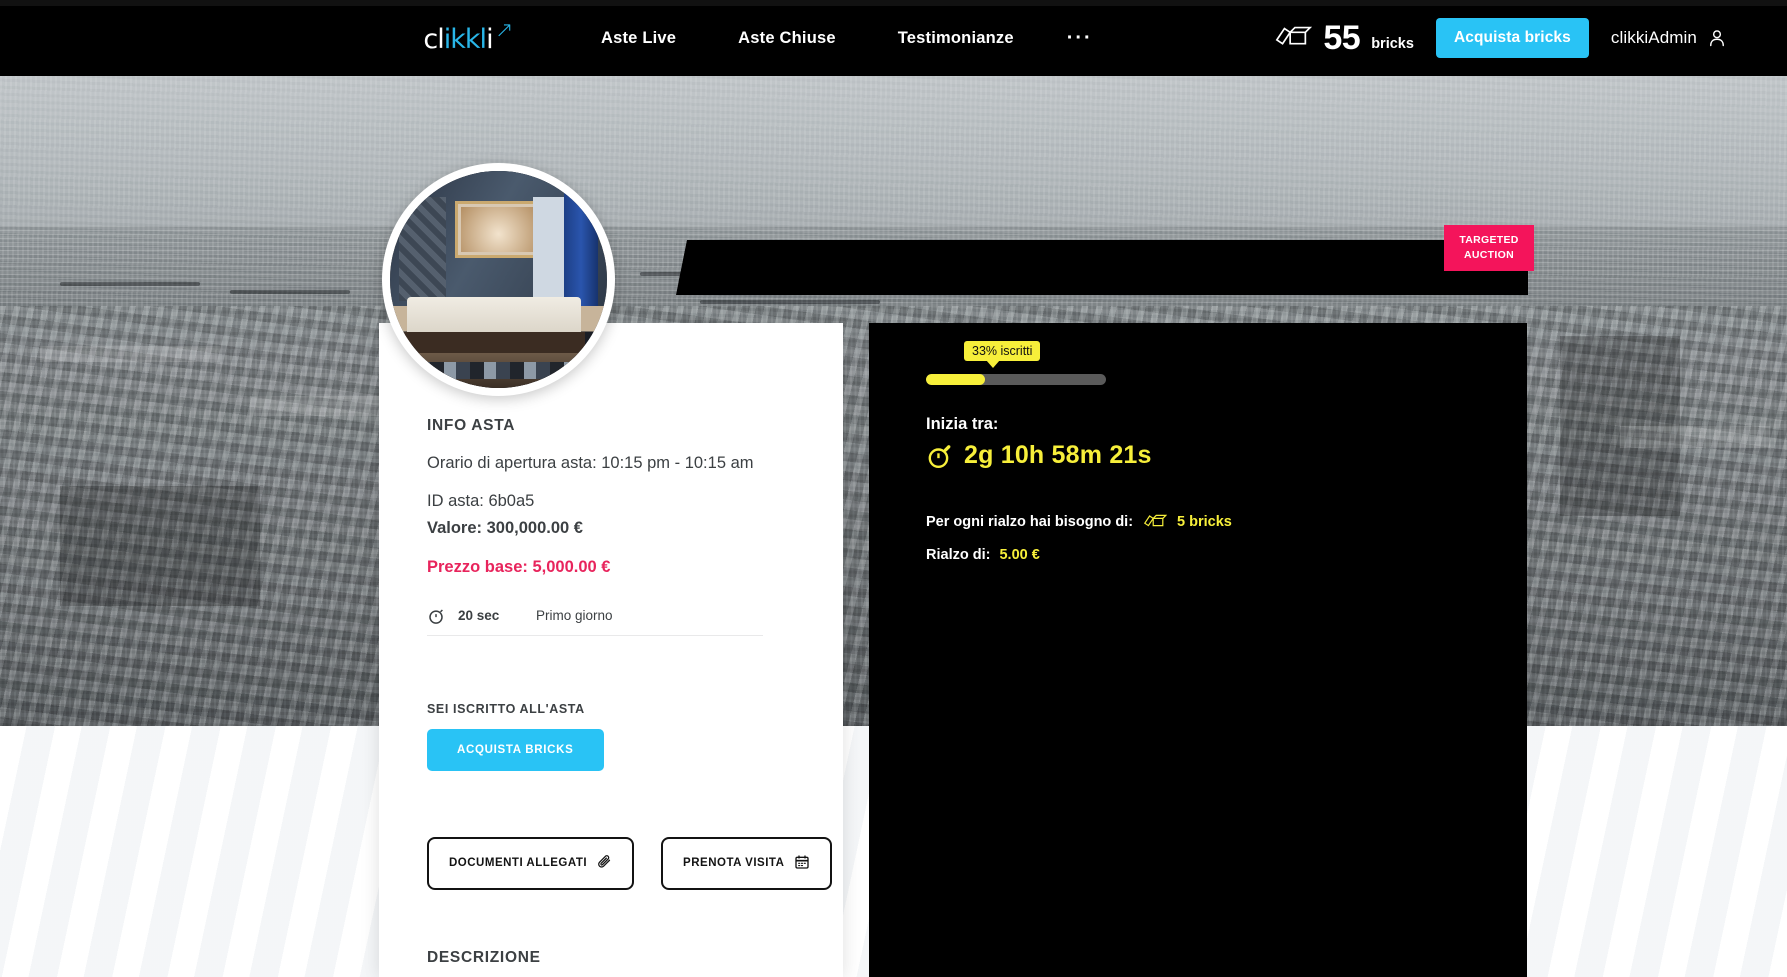 The width and height of the screenshot is (1787, 977). Describe the element at coordinates (604, 863) in the screenshot. I see `paperclip-icon` at that location.